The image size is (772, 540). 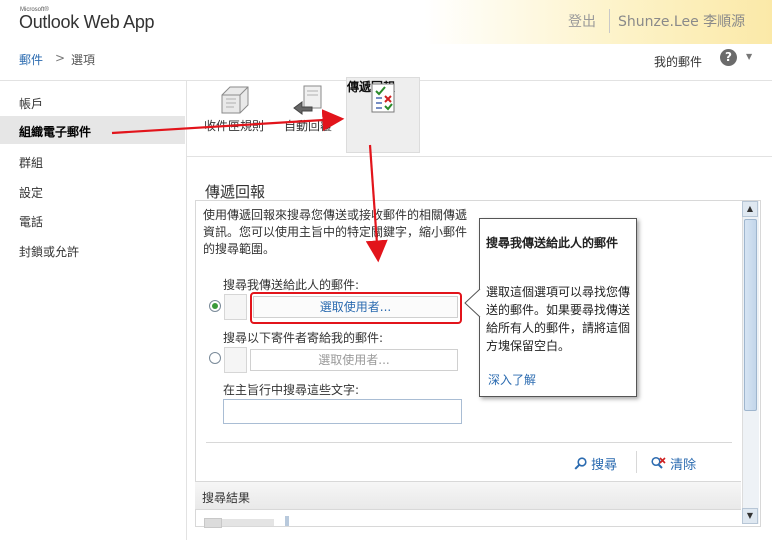 What do you see at coordinates (228, 122) in the screenshot?
I see `annotation-arrow-to-toolbar` at bounding box center [228, 122].